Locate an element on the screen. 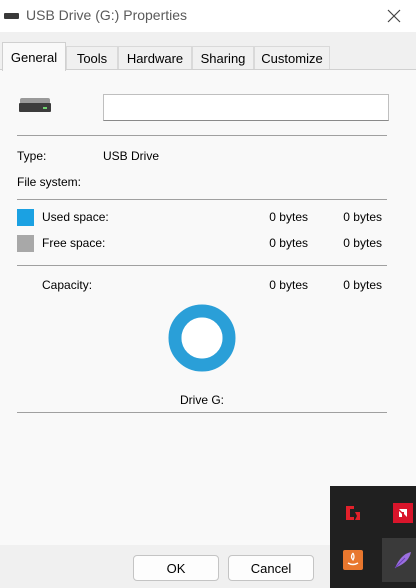 This screenshot has width=416, height=588. used-space-label: Used space: is located at coordinates (75, 217).